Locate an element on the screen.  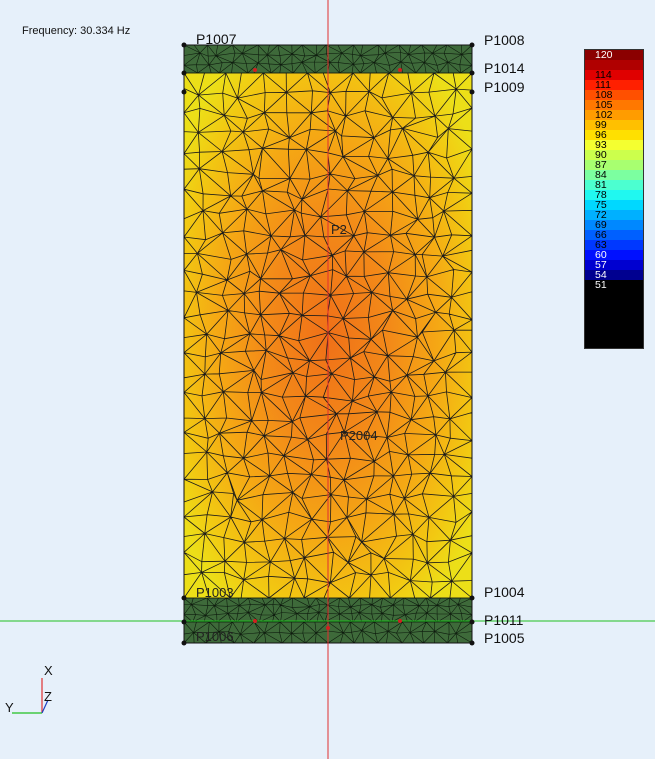
legend-swatch: 51 is located at coordinates (614, 285).